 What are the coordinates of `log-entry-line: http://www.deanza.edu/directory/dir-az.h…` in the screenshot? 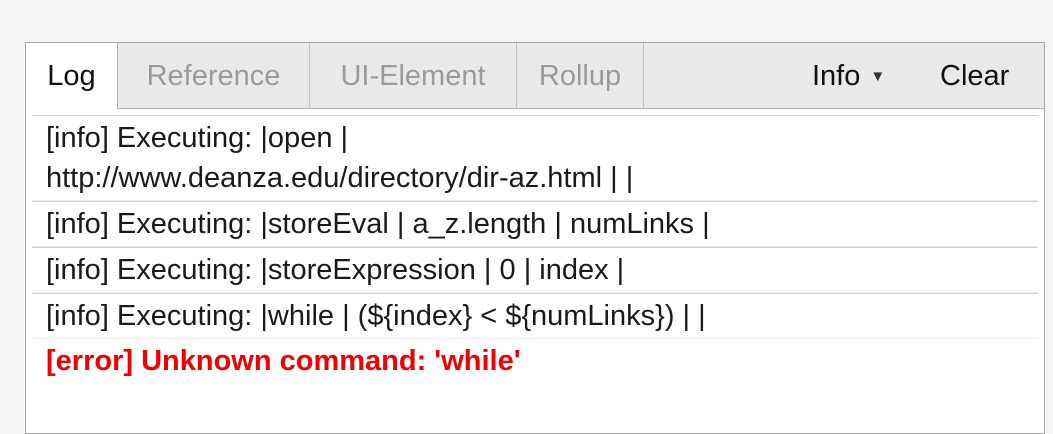 It's located at (340, 178).